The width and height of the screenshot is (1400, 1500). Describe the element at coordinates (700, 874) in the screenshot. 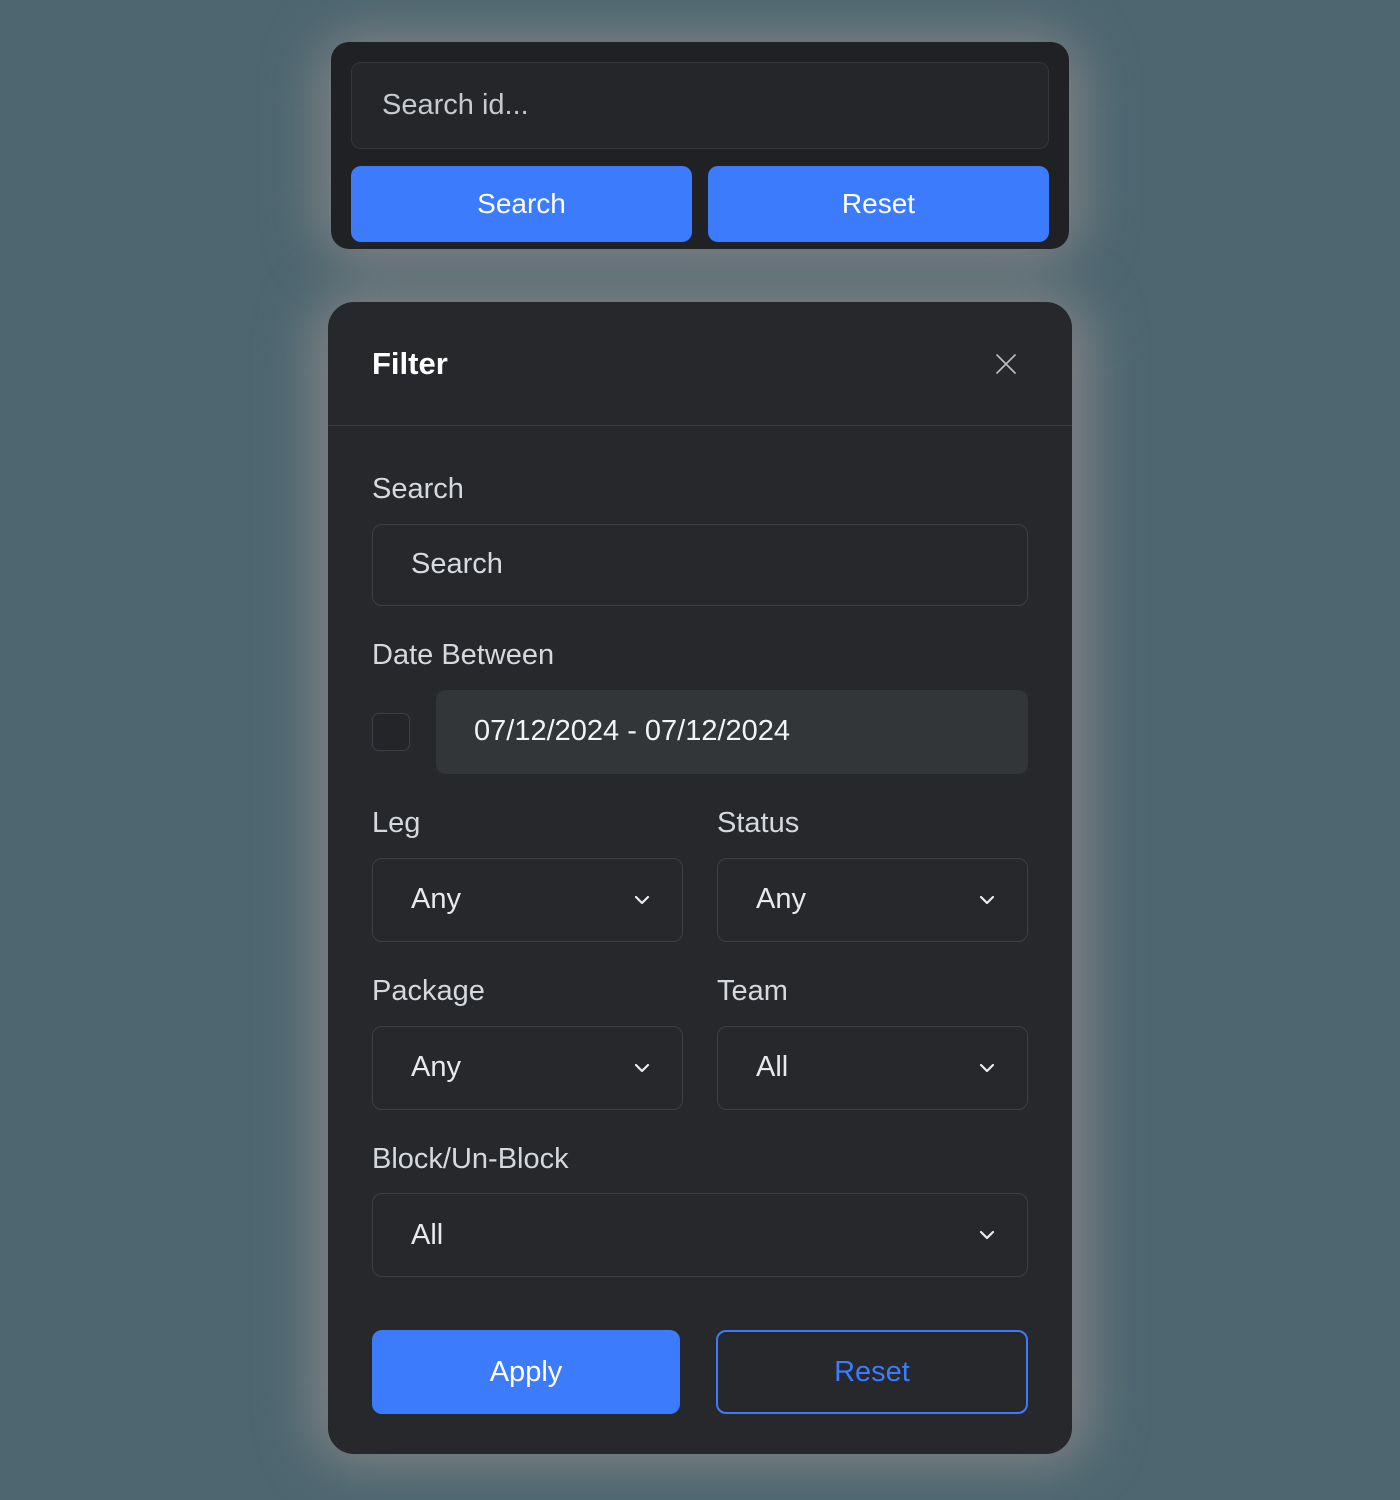

I see `leg-status-row: Leg Any Status Any` at that location.